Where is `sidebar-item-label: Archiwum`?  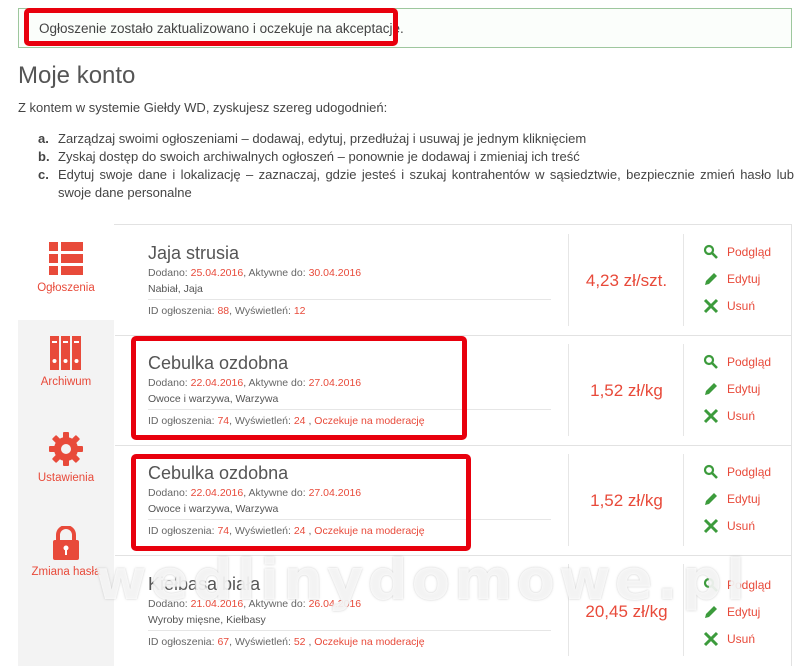
sidebar-item-label: Archiwum is located at coordinates (66, 382).